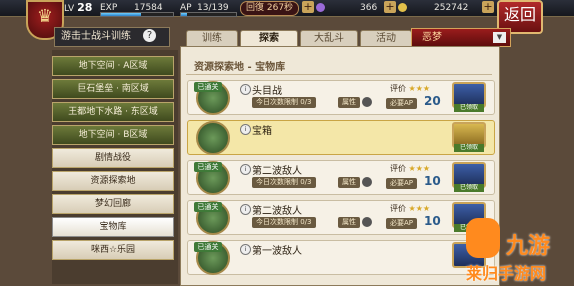 This screenshot has width=574, height=286. Describe the element at coordinates (137, 14) in the screenshot. I see `exp-bar` at that location.